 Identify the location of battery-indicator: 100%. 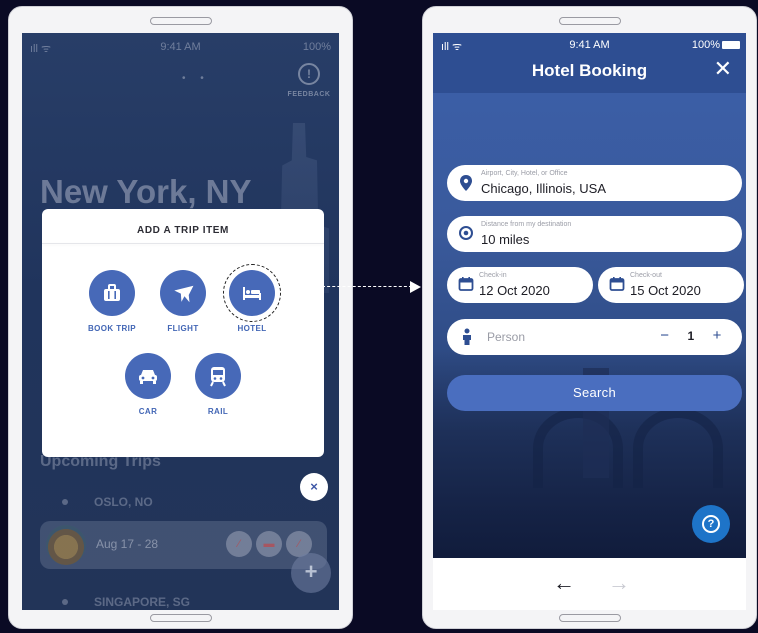
(716, 45).